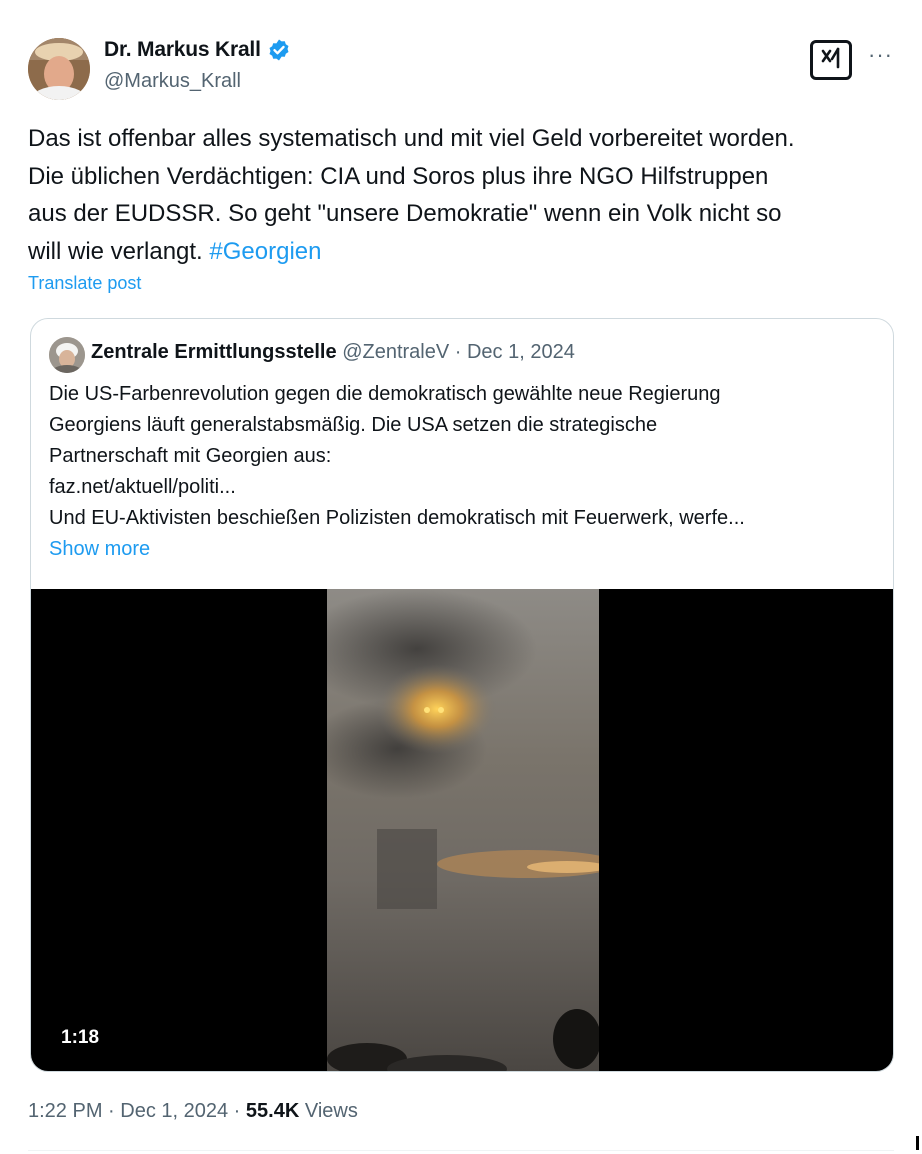 The width and height of the screenshot is (922, 1154). I want to click on views-count: 55.4K, so click(272, 1111).